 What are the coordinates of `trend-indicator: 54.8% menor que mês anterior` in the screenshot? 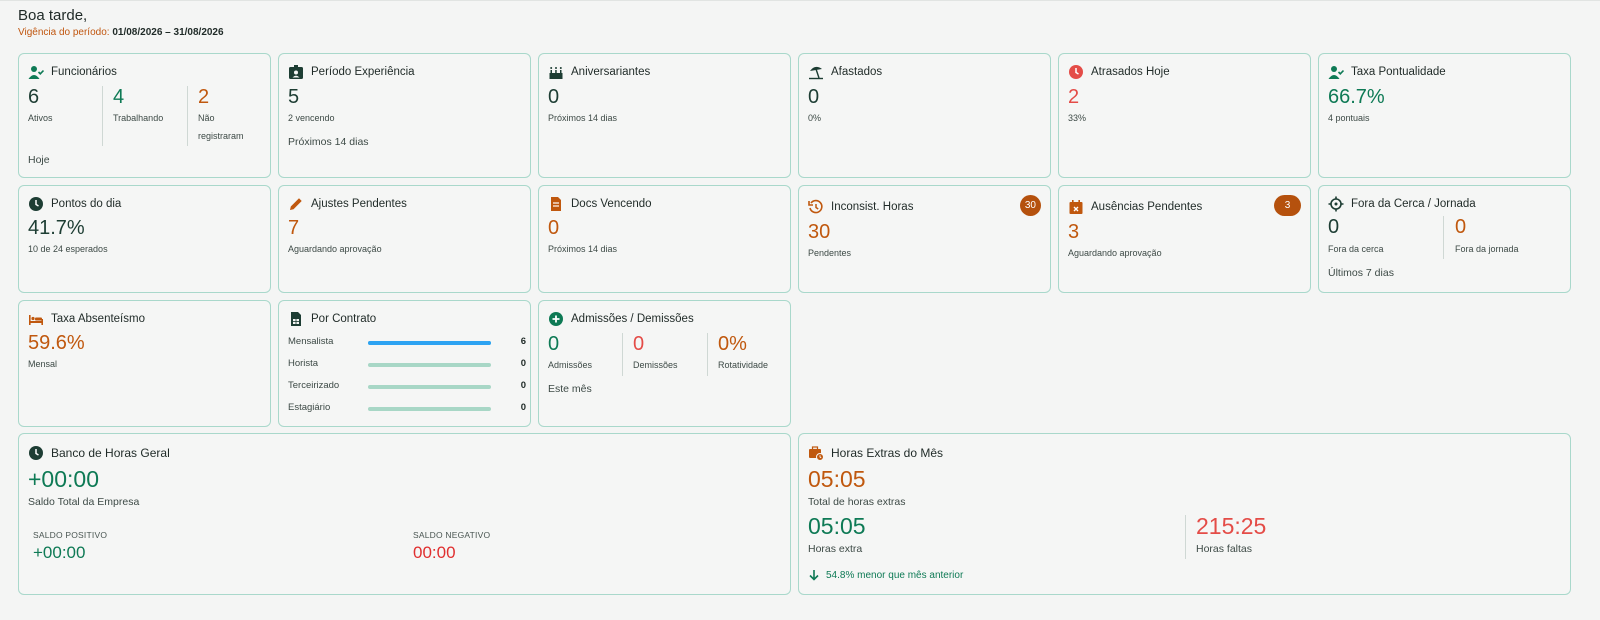 It's located at (885, 575).